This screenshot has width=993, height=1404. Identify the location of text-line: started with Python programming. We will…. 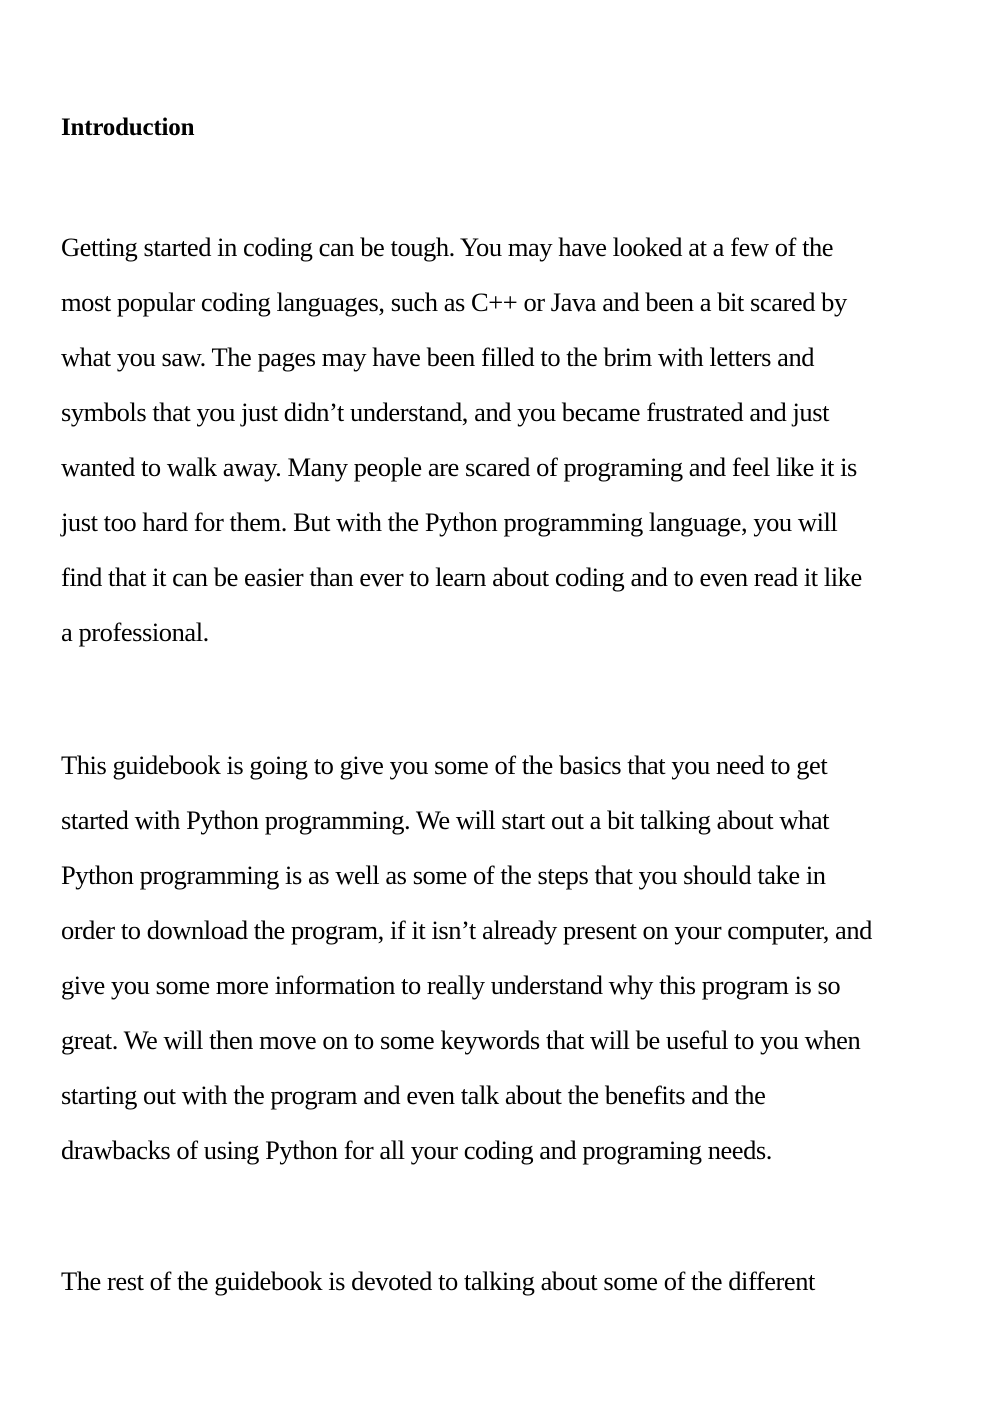
(445, 820).